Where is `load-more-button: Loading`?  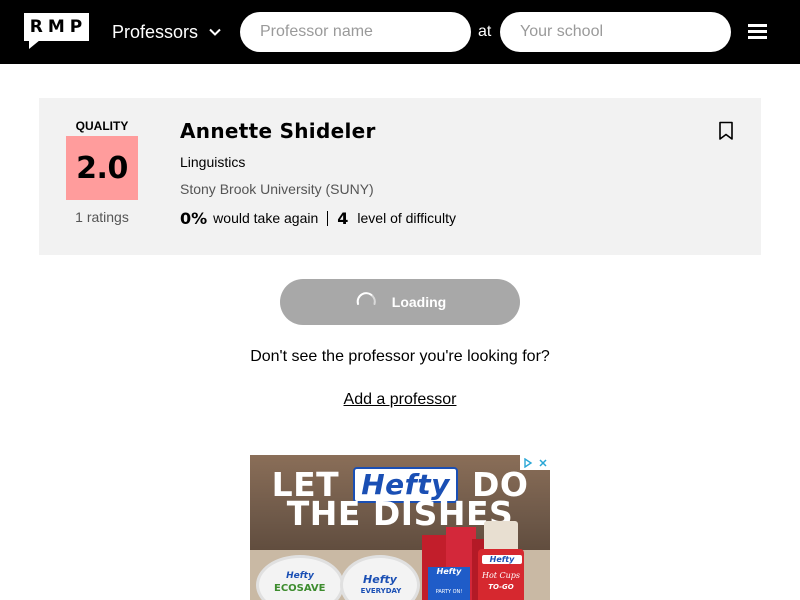
load-more-button: Loading is located at coordinates (400, 302).